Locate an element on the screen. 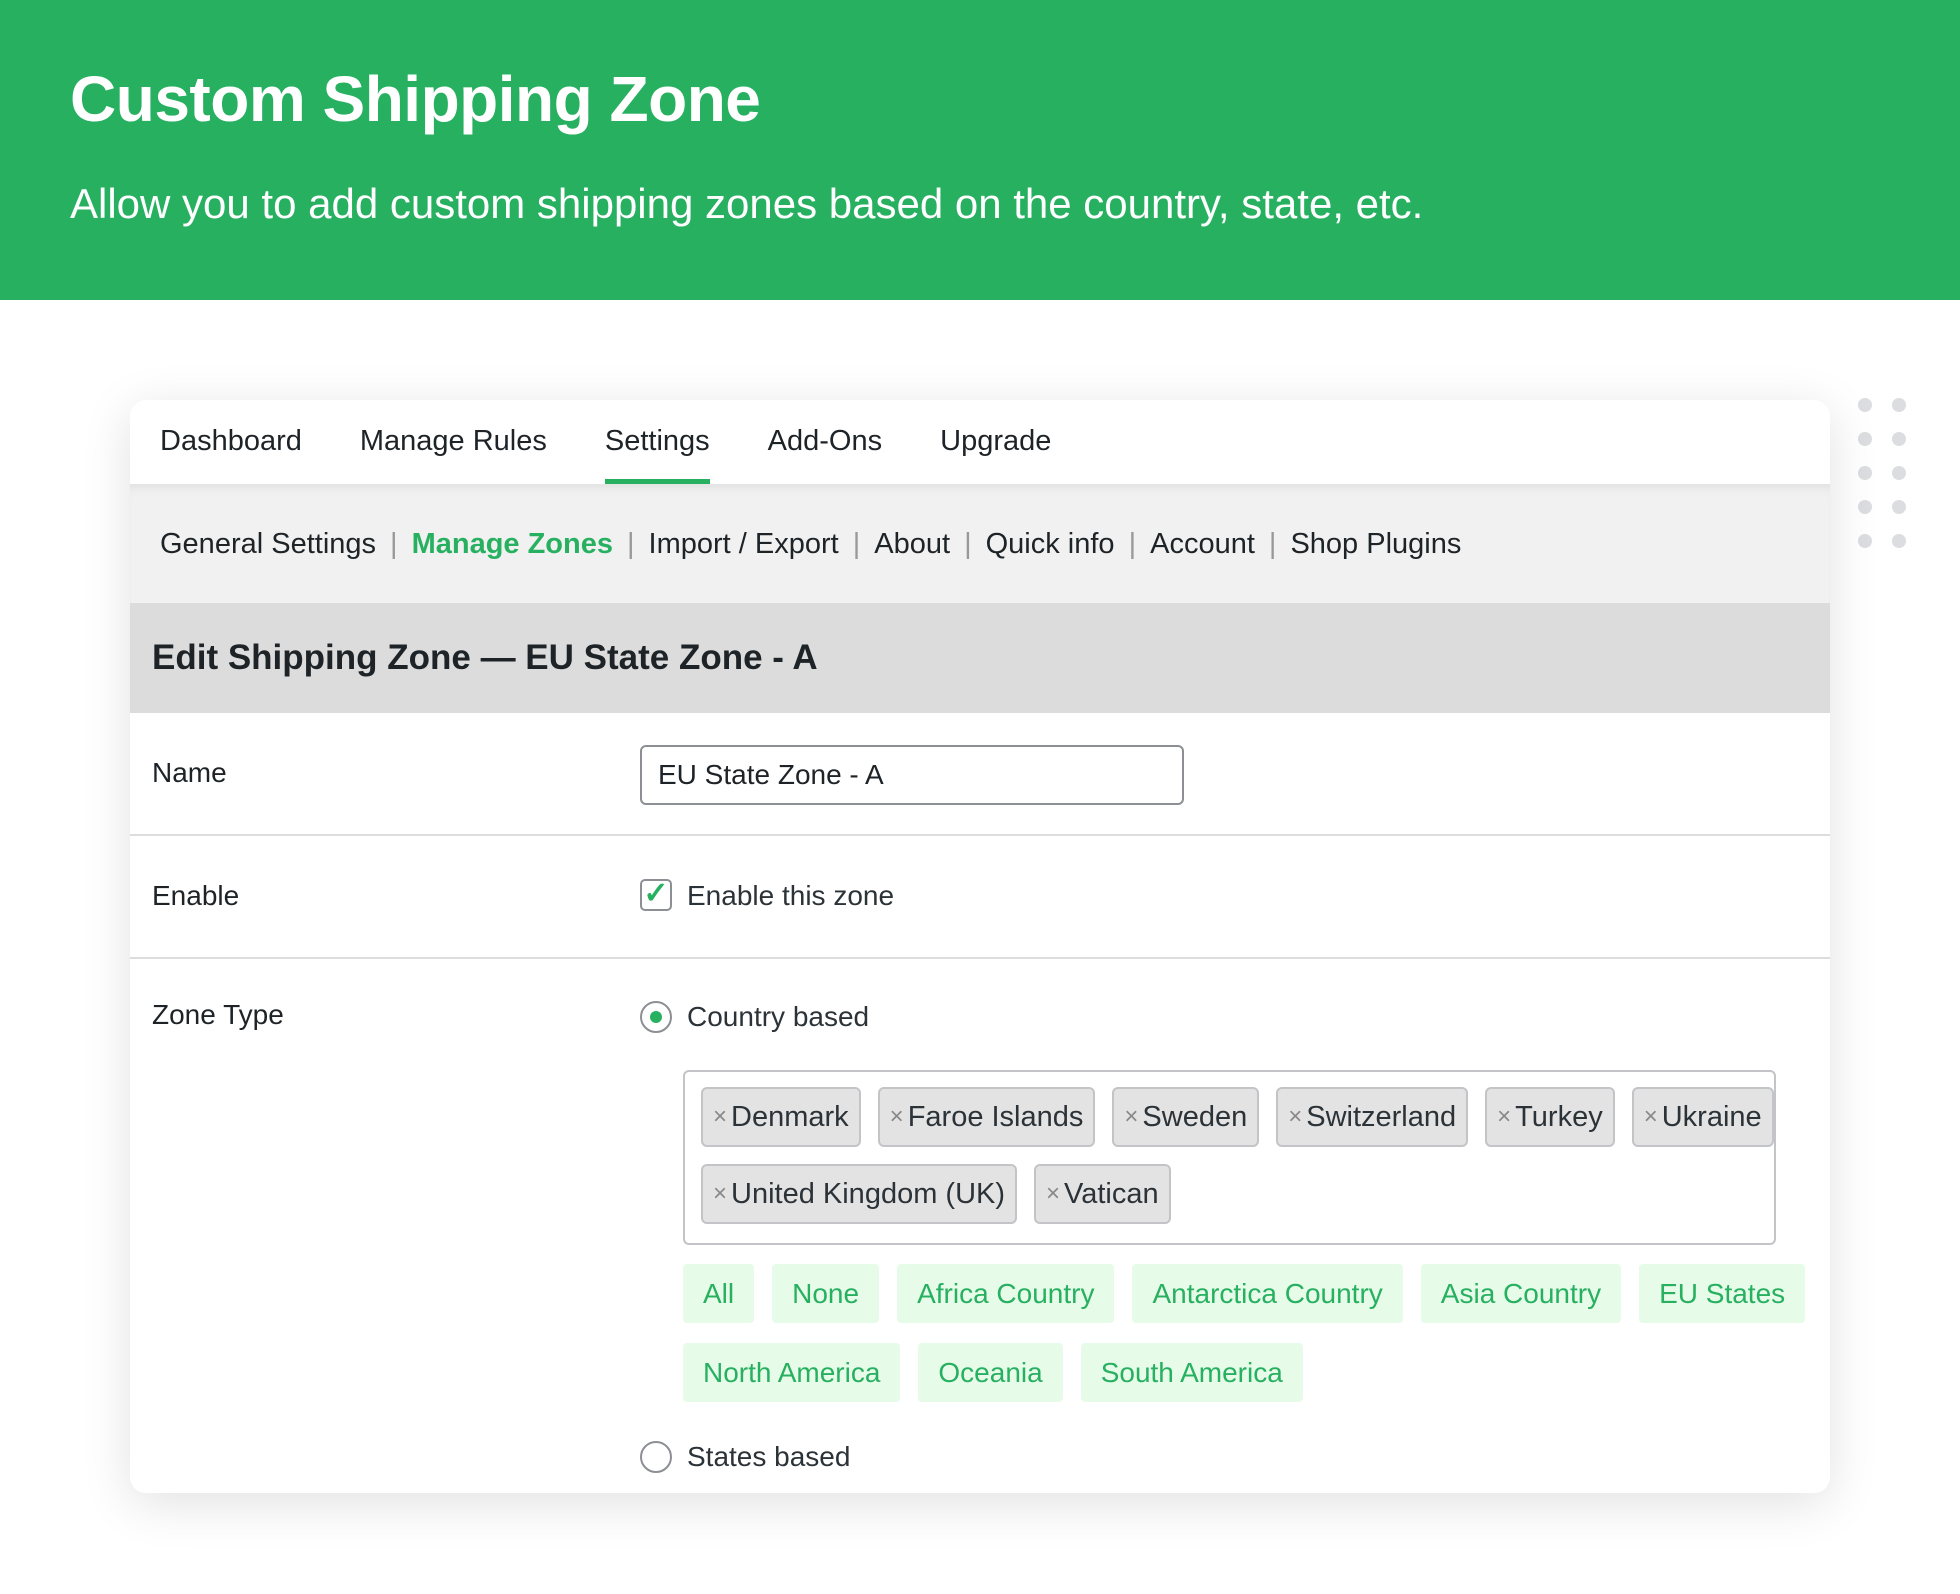  tab-settings: Settings is located at coordinates (657, 442).